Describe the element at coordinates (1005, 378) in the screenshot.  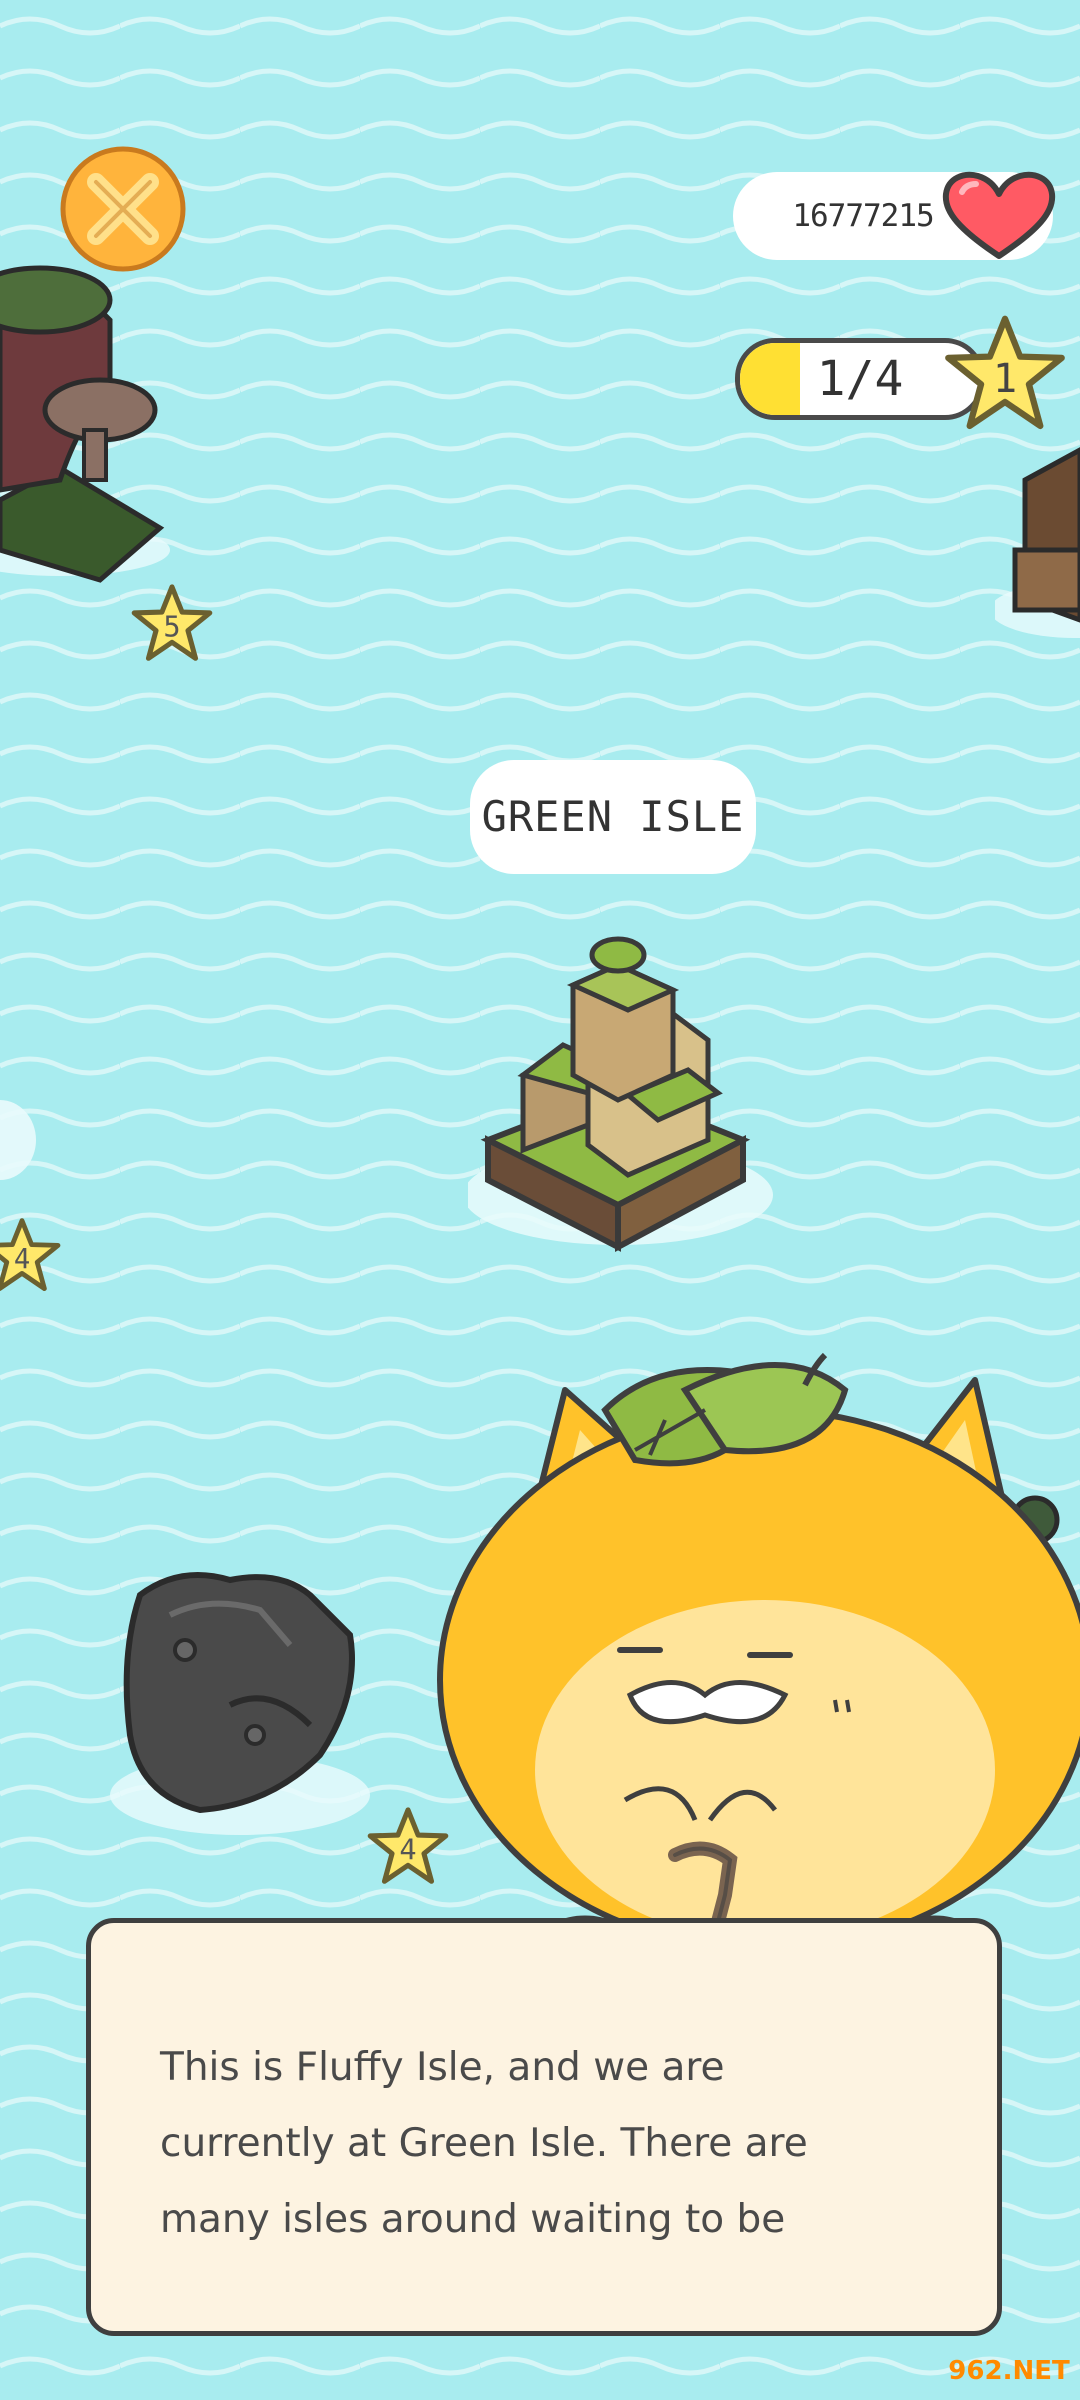
I see `svg-text: 1` at that location.